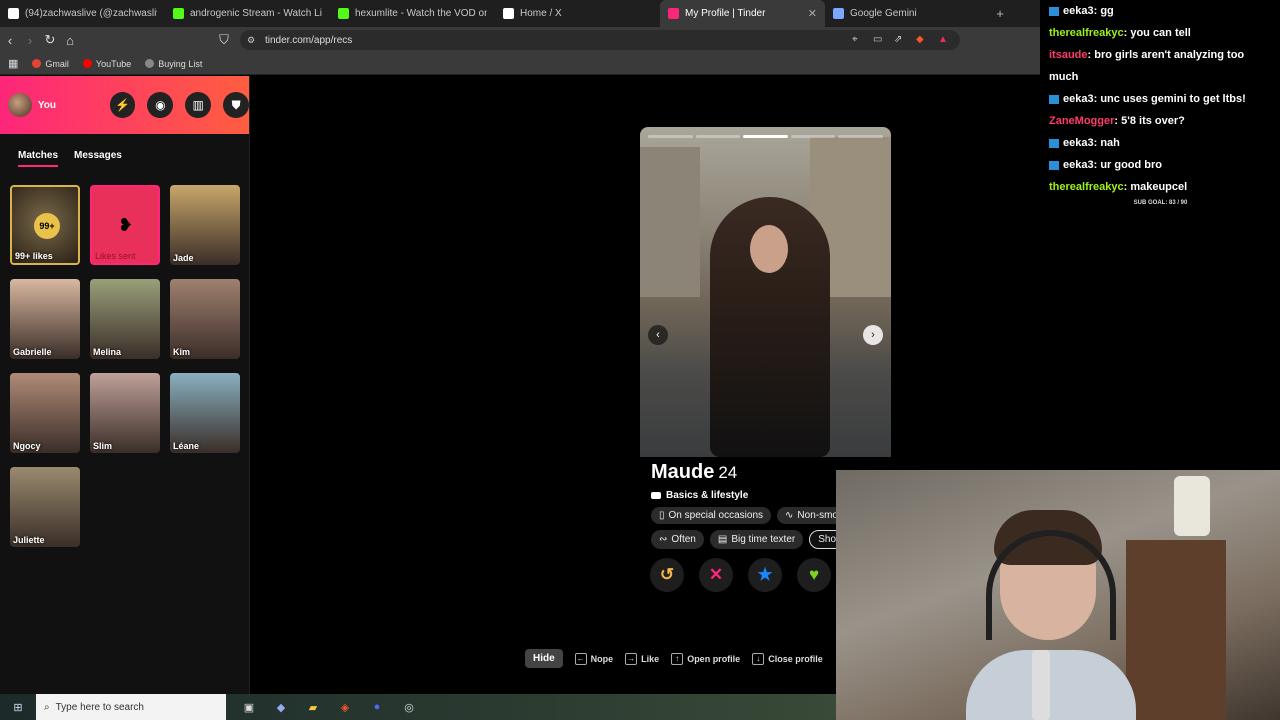 Image resolution: width=1280 pixels, height=720 pixels. Describe the element at coordinates (1157, 33) in the screenshot. I see `chat-text: : you can tell` at that location.